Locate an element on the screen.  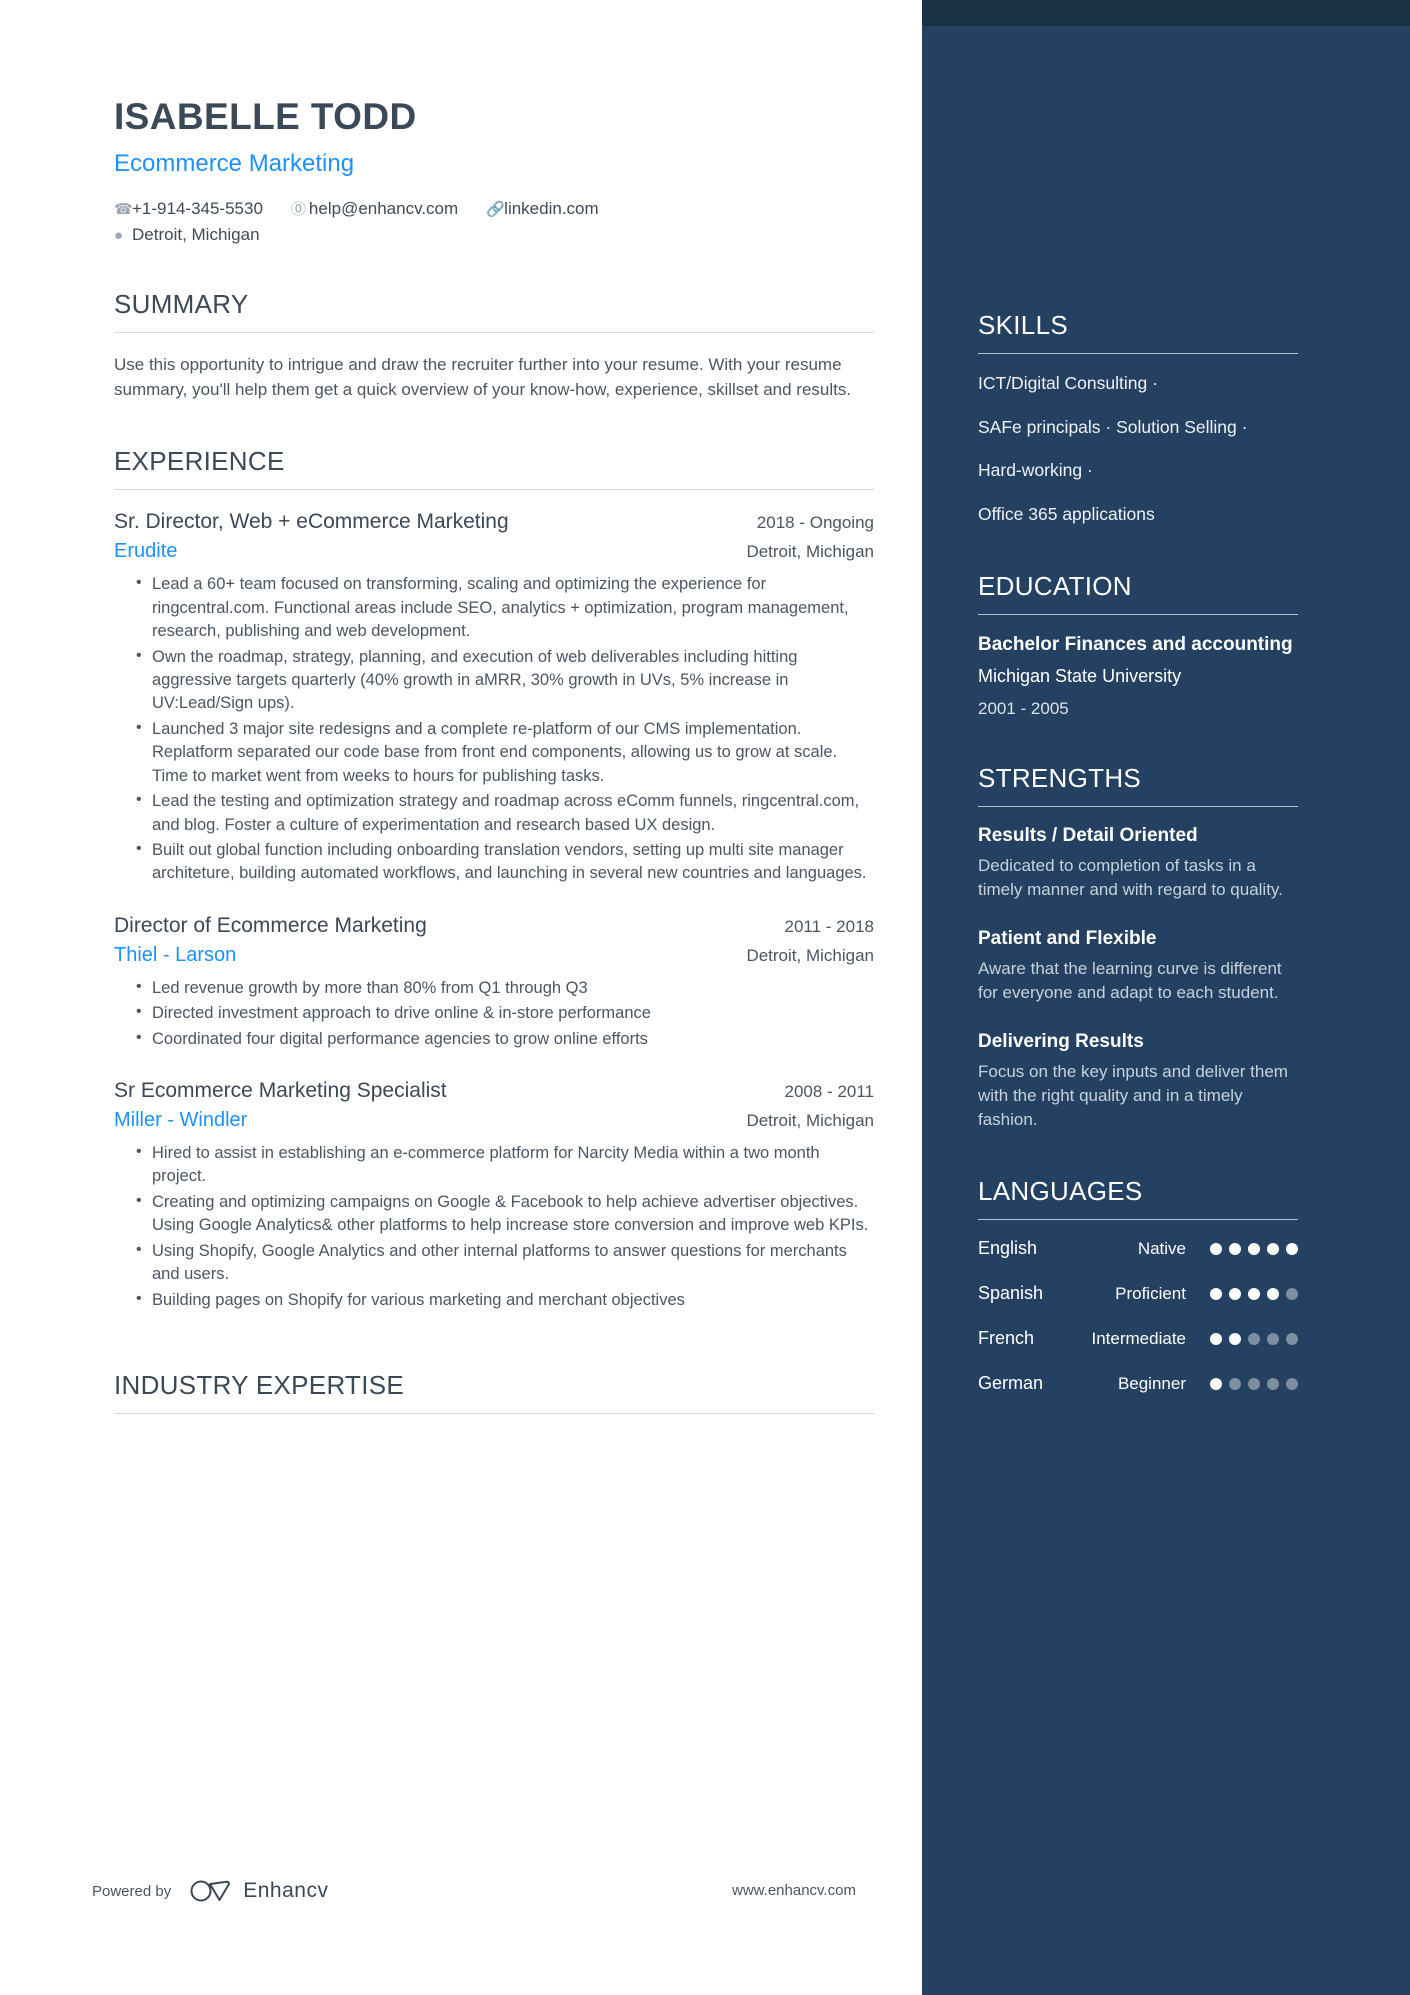
footer-branding: Powered by Enhancv is located at coordinates (210, 1891).